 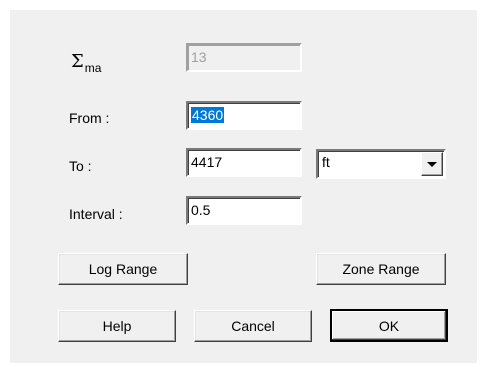 I want to click on unit-select: ft, so click(x=381, y=164).